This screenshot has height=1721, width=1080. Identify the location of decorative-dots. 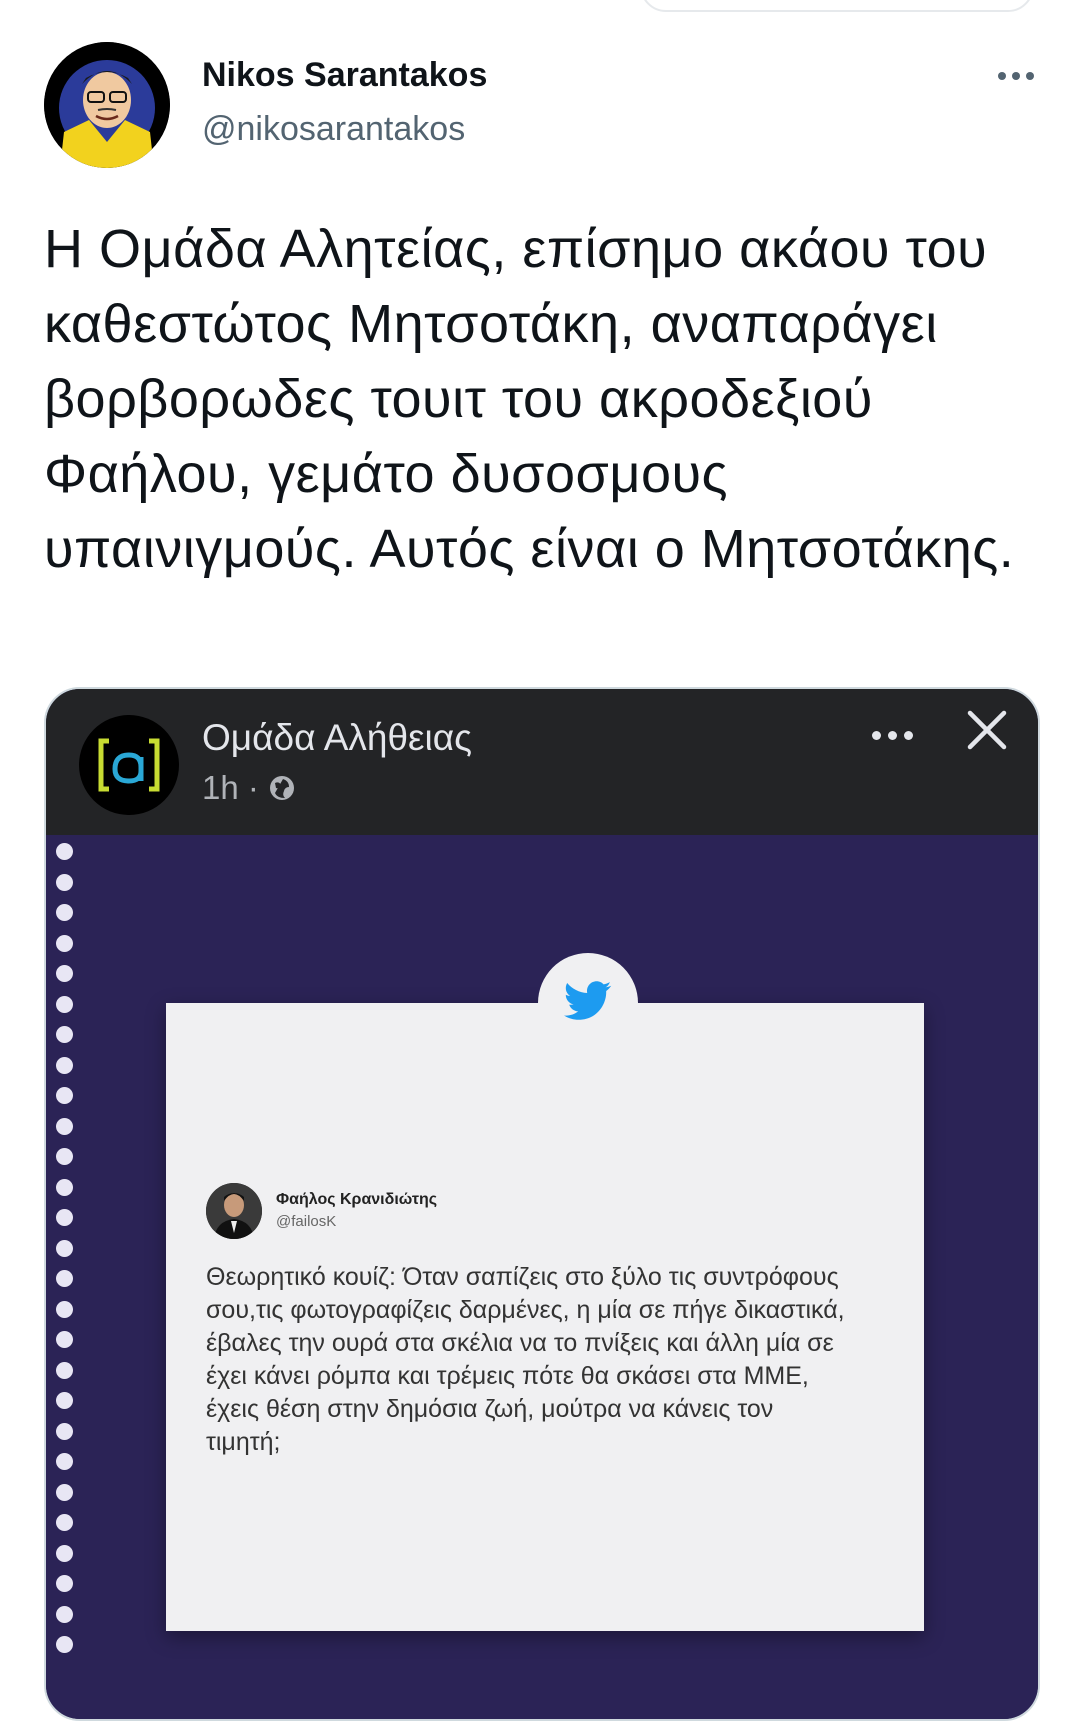
(71, 1255).